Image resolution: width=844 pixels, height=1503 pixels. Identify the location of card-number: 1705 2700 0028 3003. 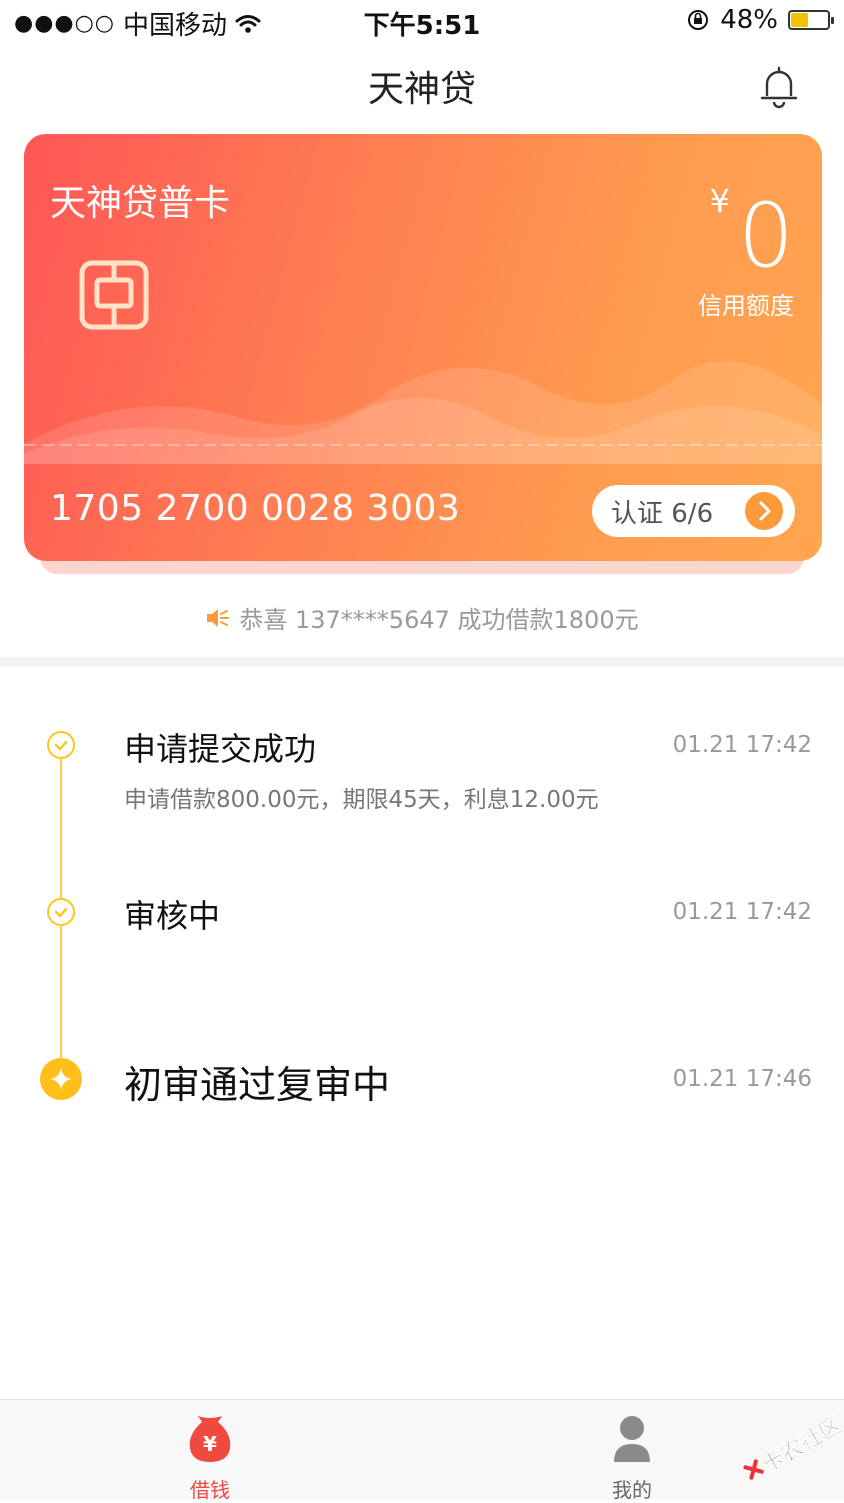
(255, 508).